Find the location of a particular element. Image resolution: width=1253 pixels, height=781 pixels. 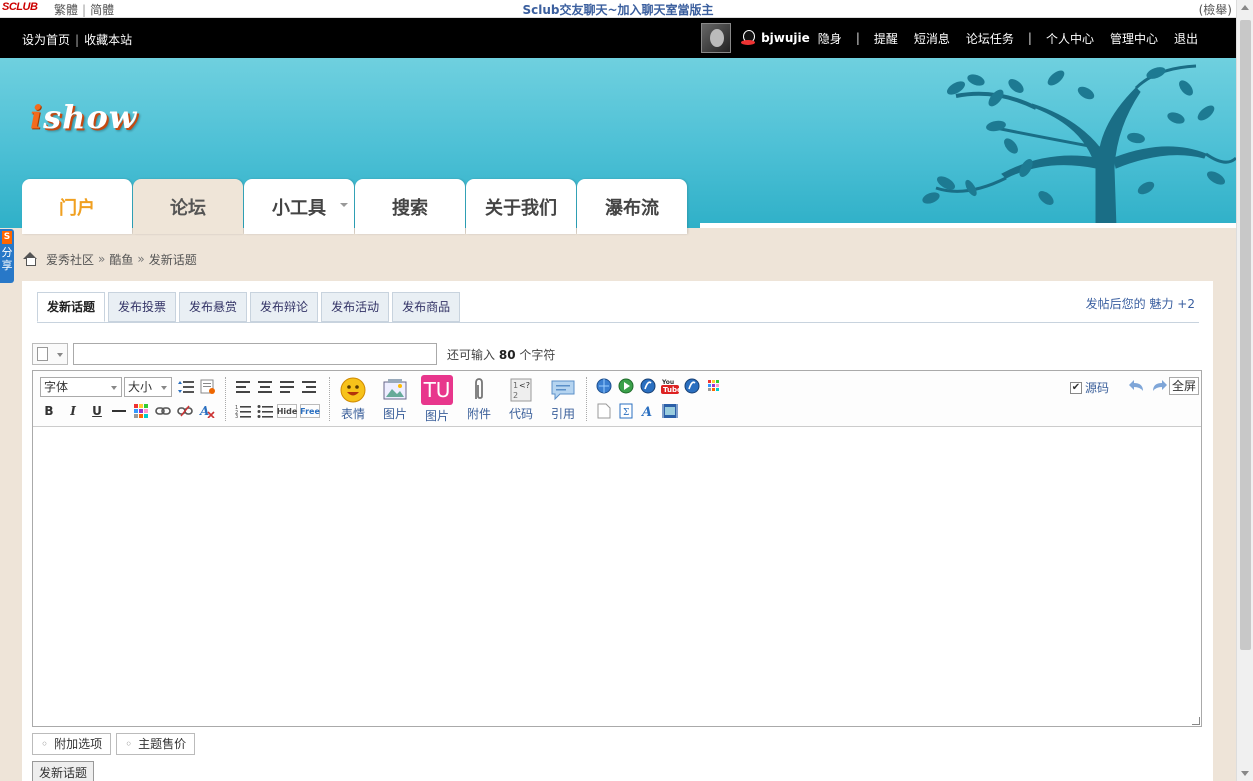

report-link: (檢舉) is located at coordinates (1215, 9).